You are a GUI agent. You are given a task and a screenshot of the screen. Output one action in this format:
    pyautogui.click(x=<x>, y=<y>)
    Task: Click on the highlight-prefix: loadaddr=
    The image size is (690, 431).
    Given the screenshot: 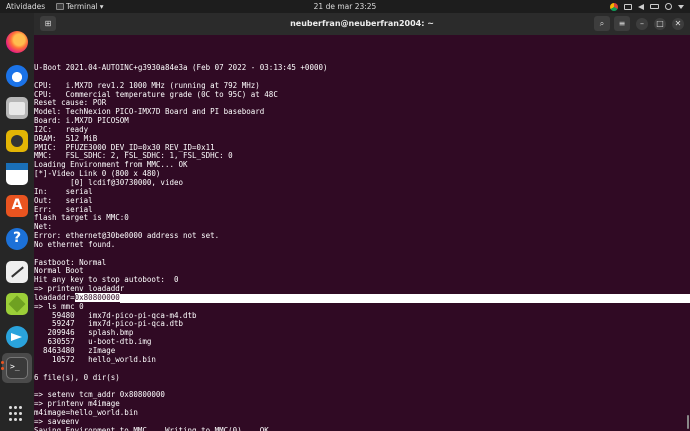 What is the action you would take?
    pyautogui.click(x=54, y=297)
    